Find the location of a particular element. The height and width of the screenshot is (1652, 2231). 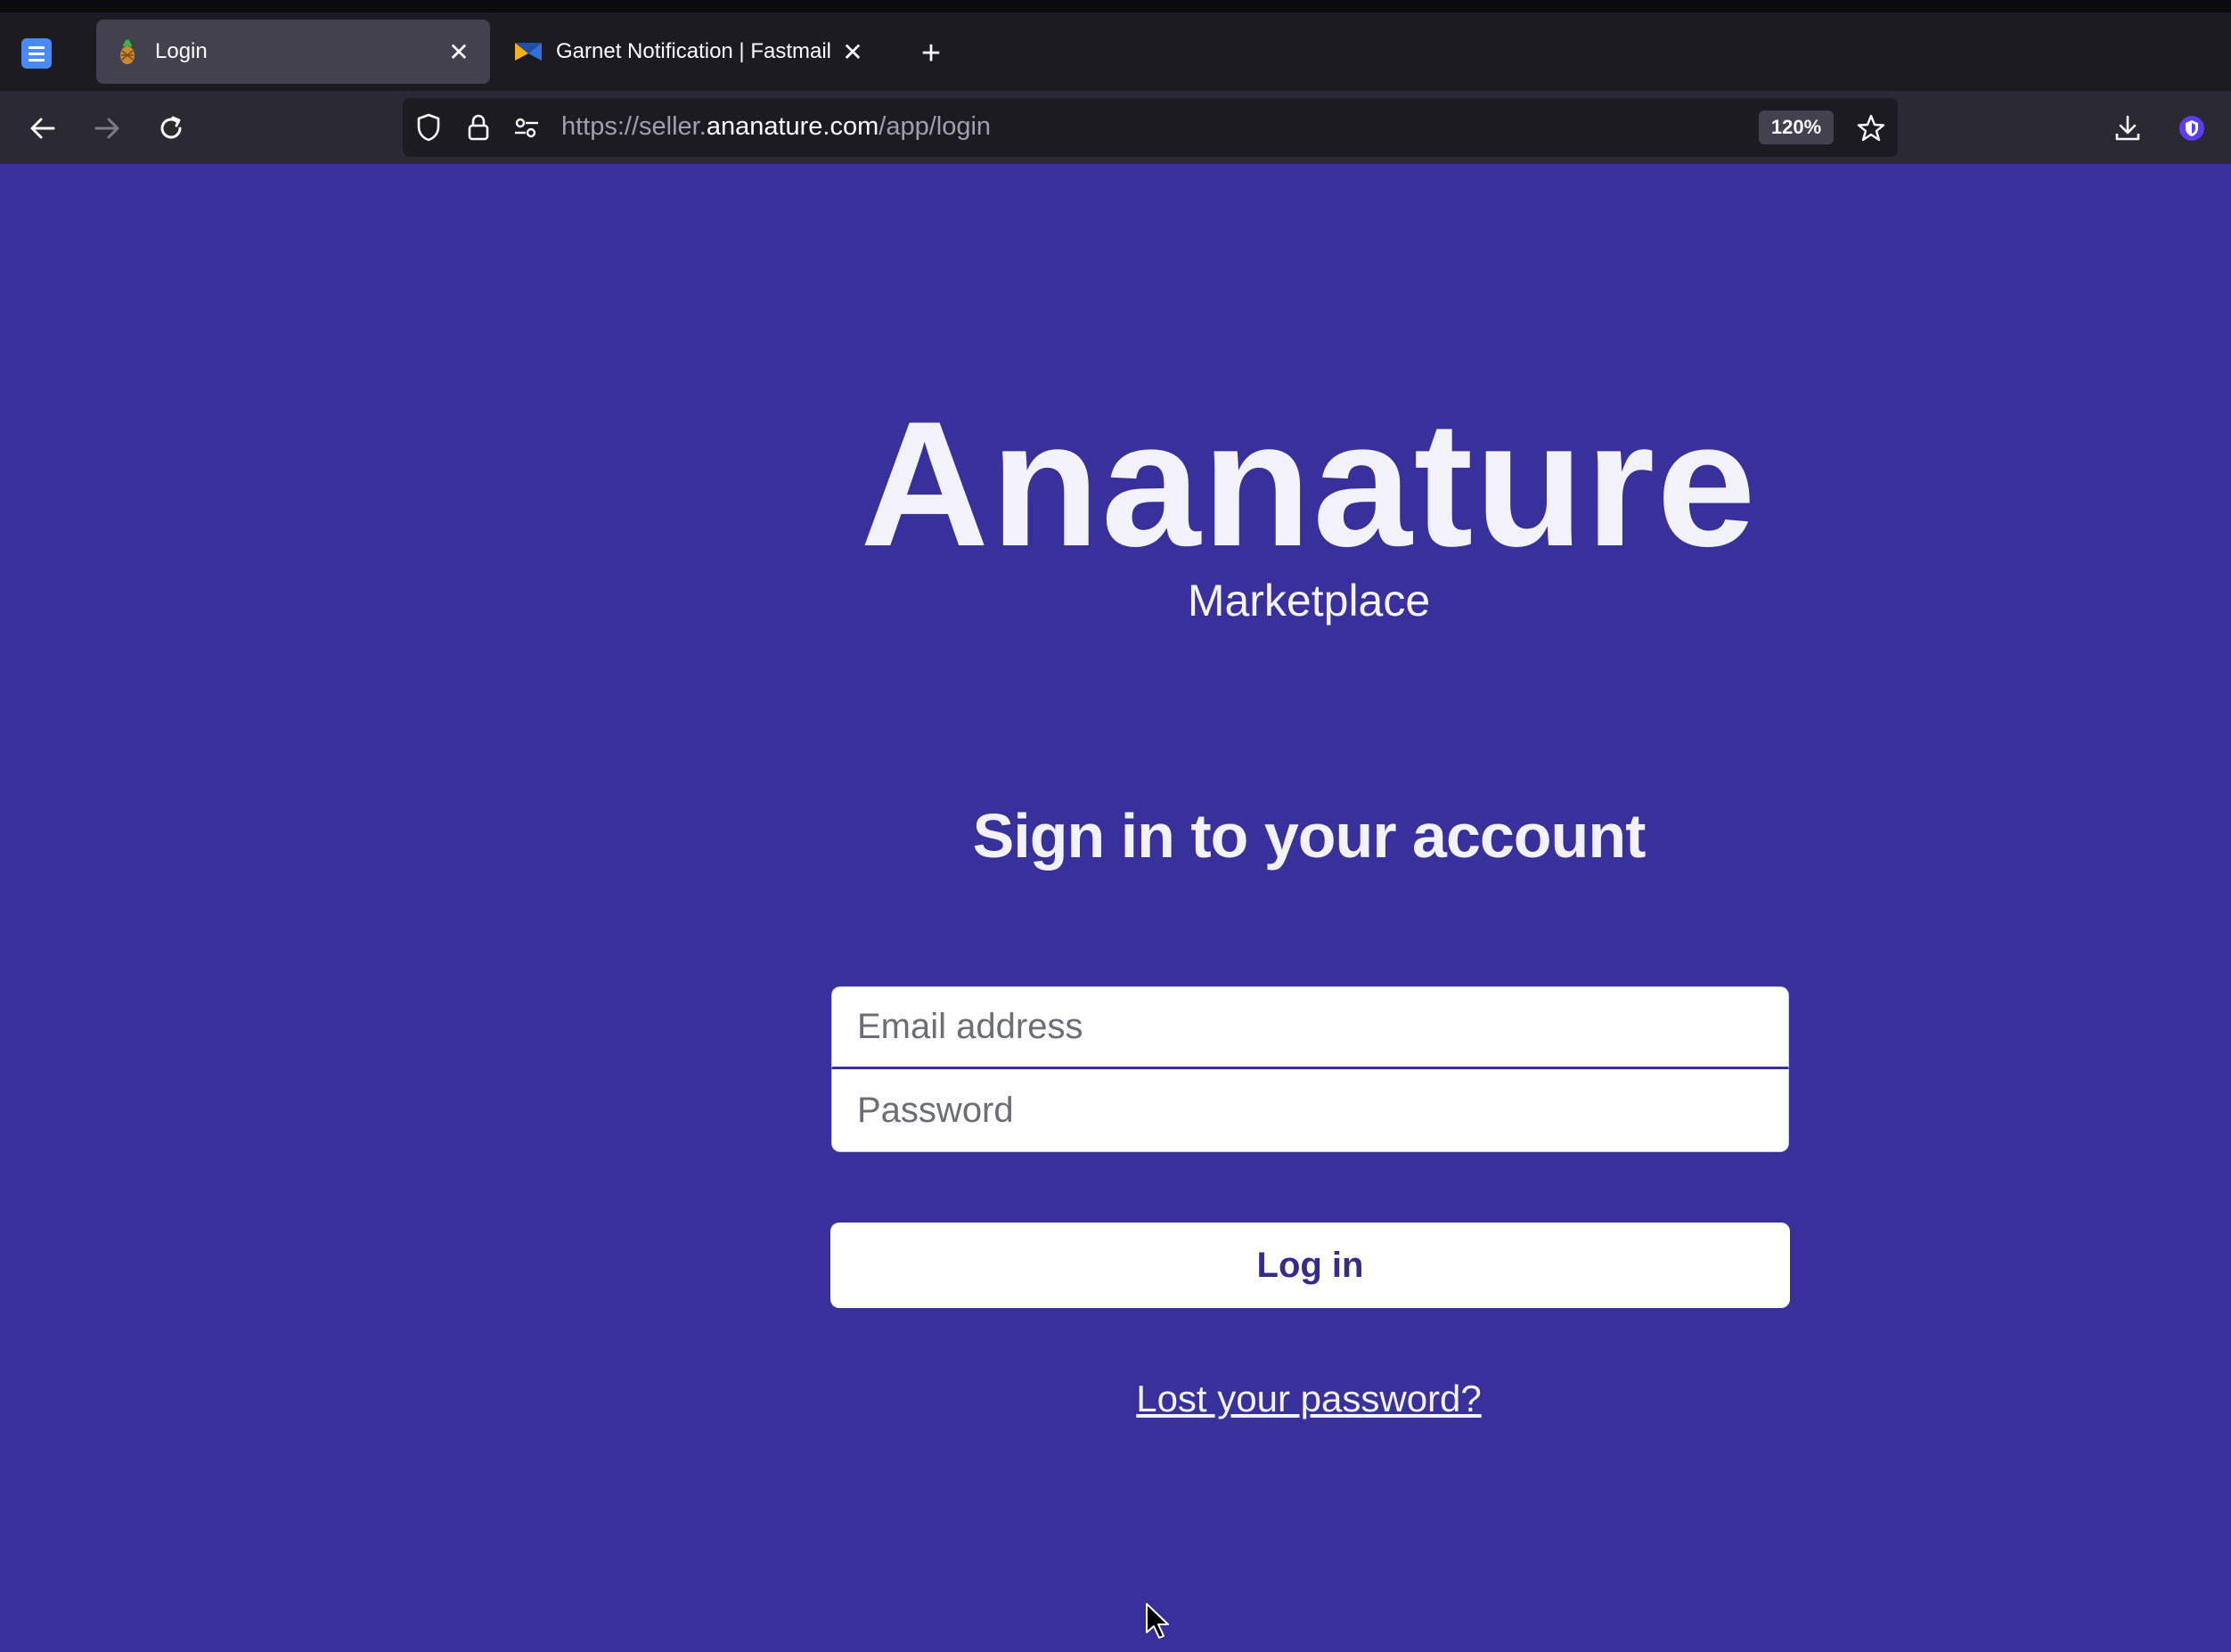

login-form is located at coordinates (1310, 1069).